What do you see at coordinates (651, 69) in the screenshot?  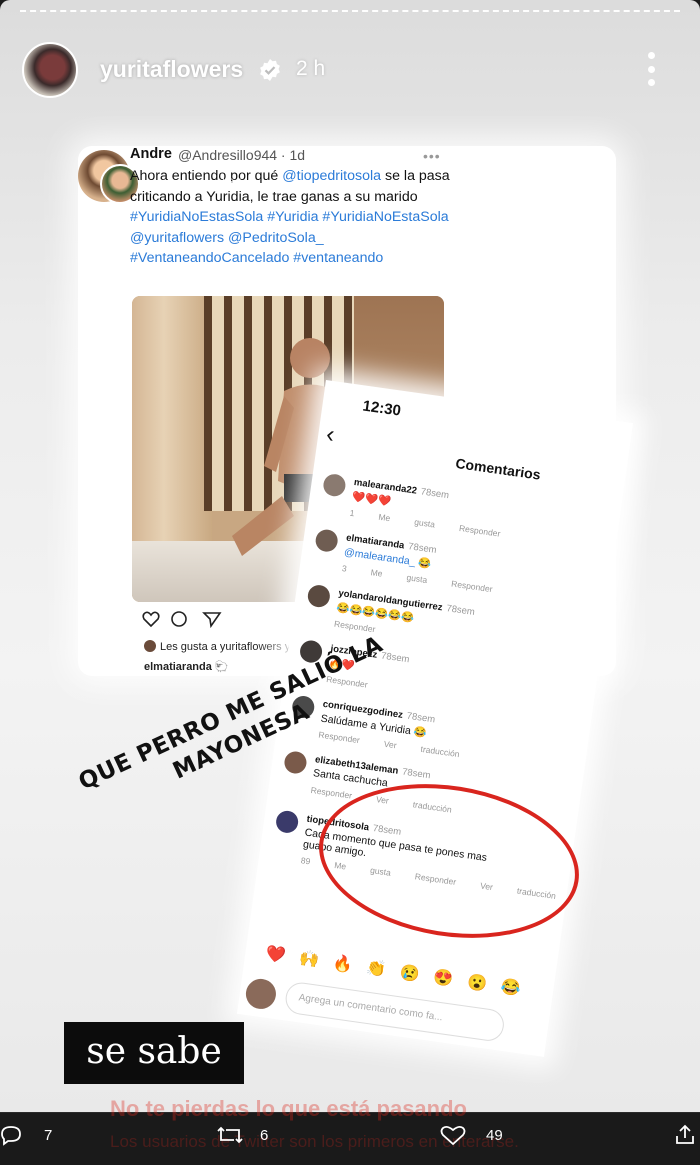 I see `more-options-icon` at bounding box center [651, 69].